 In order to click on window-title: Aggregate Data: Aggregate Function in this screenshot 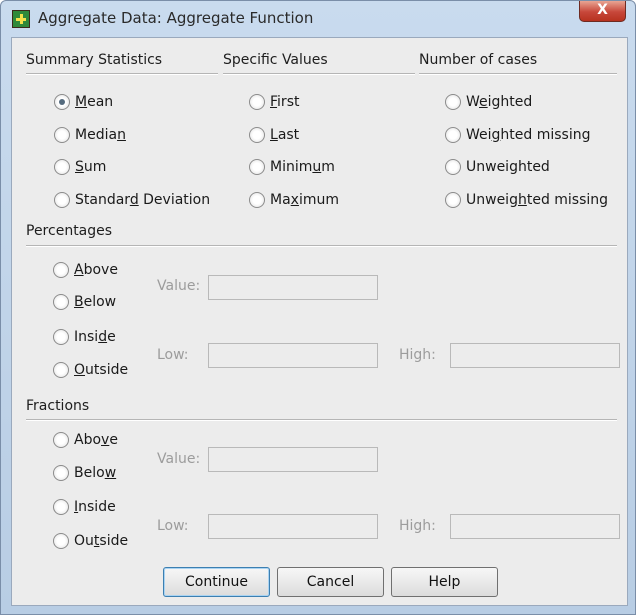, I will do `click(176, 18)`.